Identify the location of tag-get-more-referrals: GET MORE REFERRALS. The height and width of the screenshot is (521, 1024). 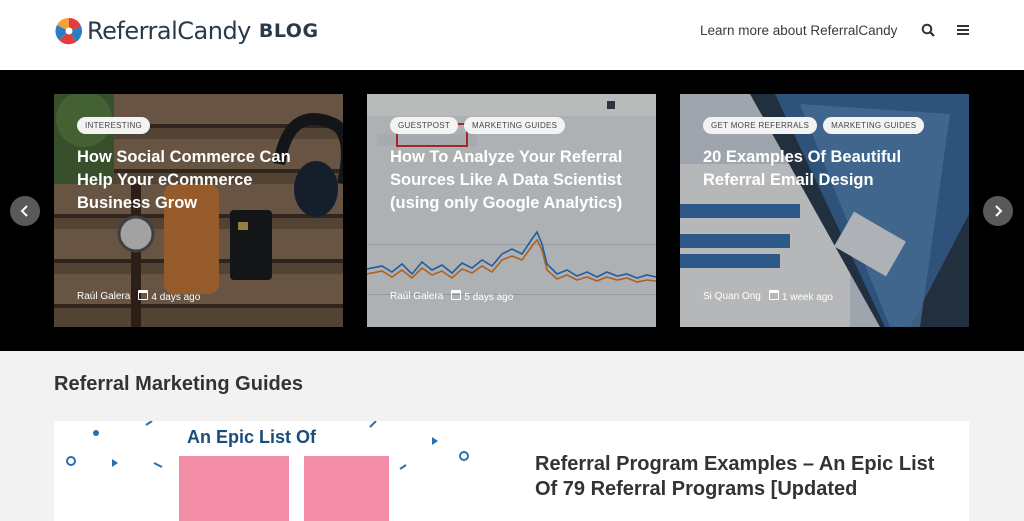
(760, 125).